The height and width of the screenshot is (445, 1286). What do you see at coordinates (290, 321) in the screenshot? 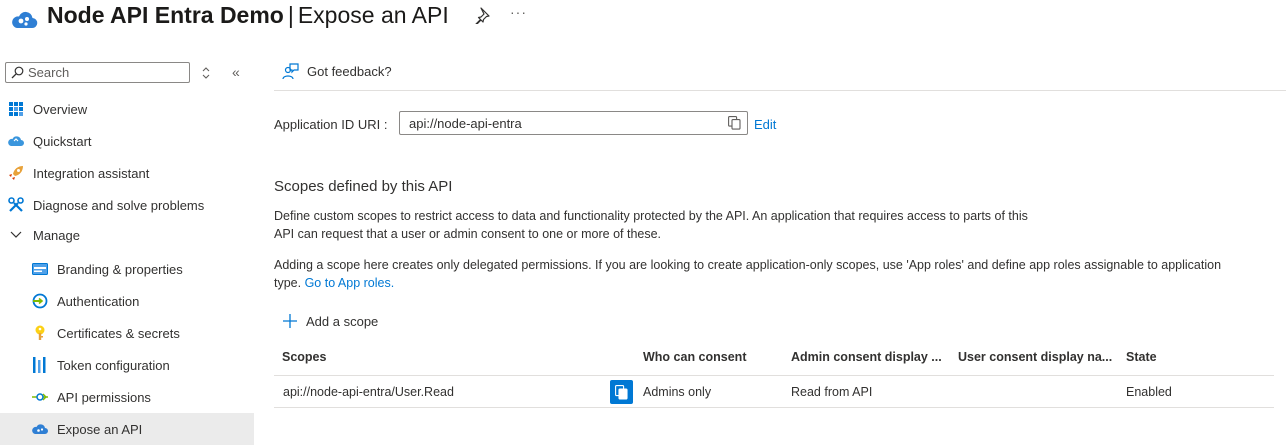
I see `plus-icon` at bounding box center [290, 321].